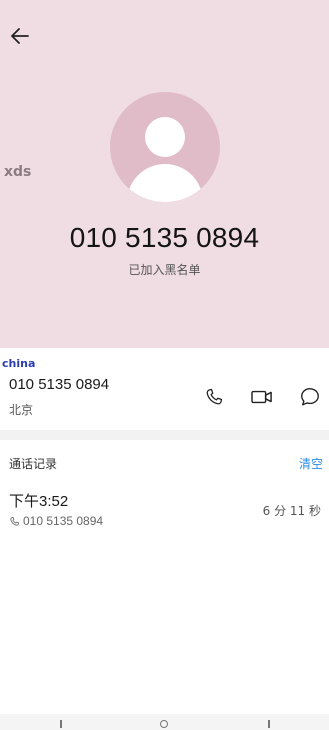 The height and width of the screenshot is (730, 329). I want to click on contact-location: 北京, so click(21, 410).